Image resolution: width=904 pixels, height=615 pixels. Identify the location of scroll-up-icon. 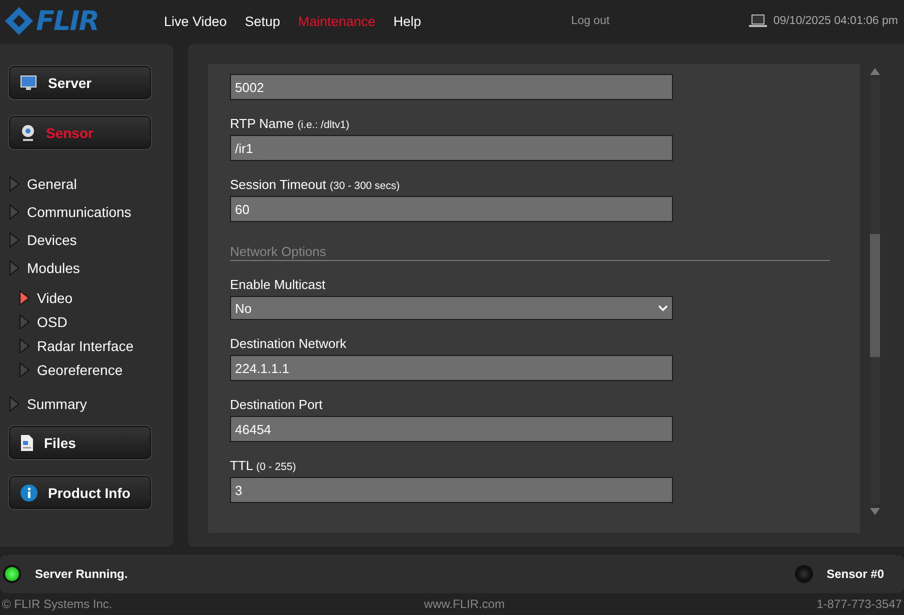
(875, 71).